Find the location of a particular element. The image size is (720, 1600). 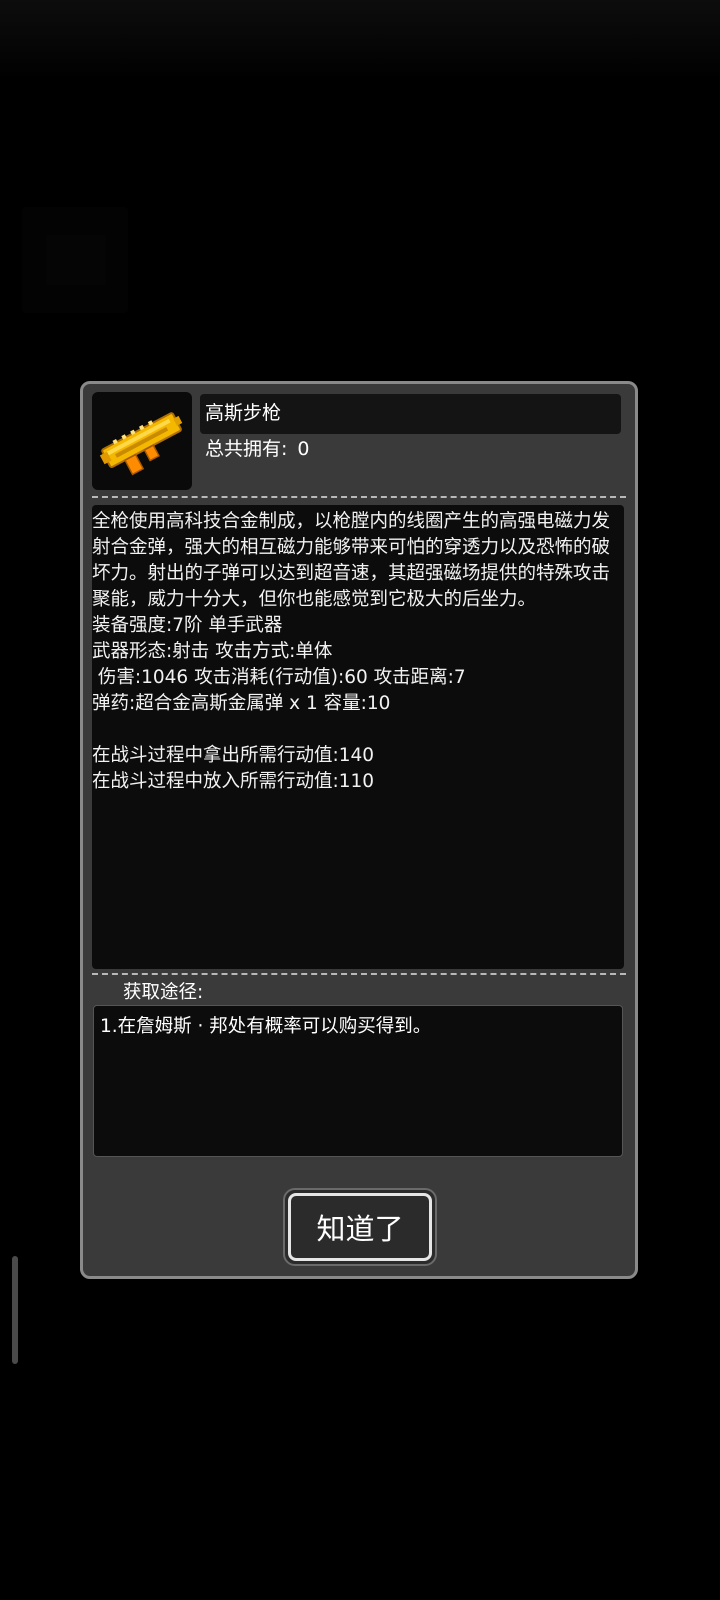

owned-count-row: 总共拥有: 0 is located at coordinates (257, 447).